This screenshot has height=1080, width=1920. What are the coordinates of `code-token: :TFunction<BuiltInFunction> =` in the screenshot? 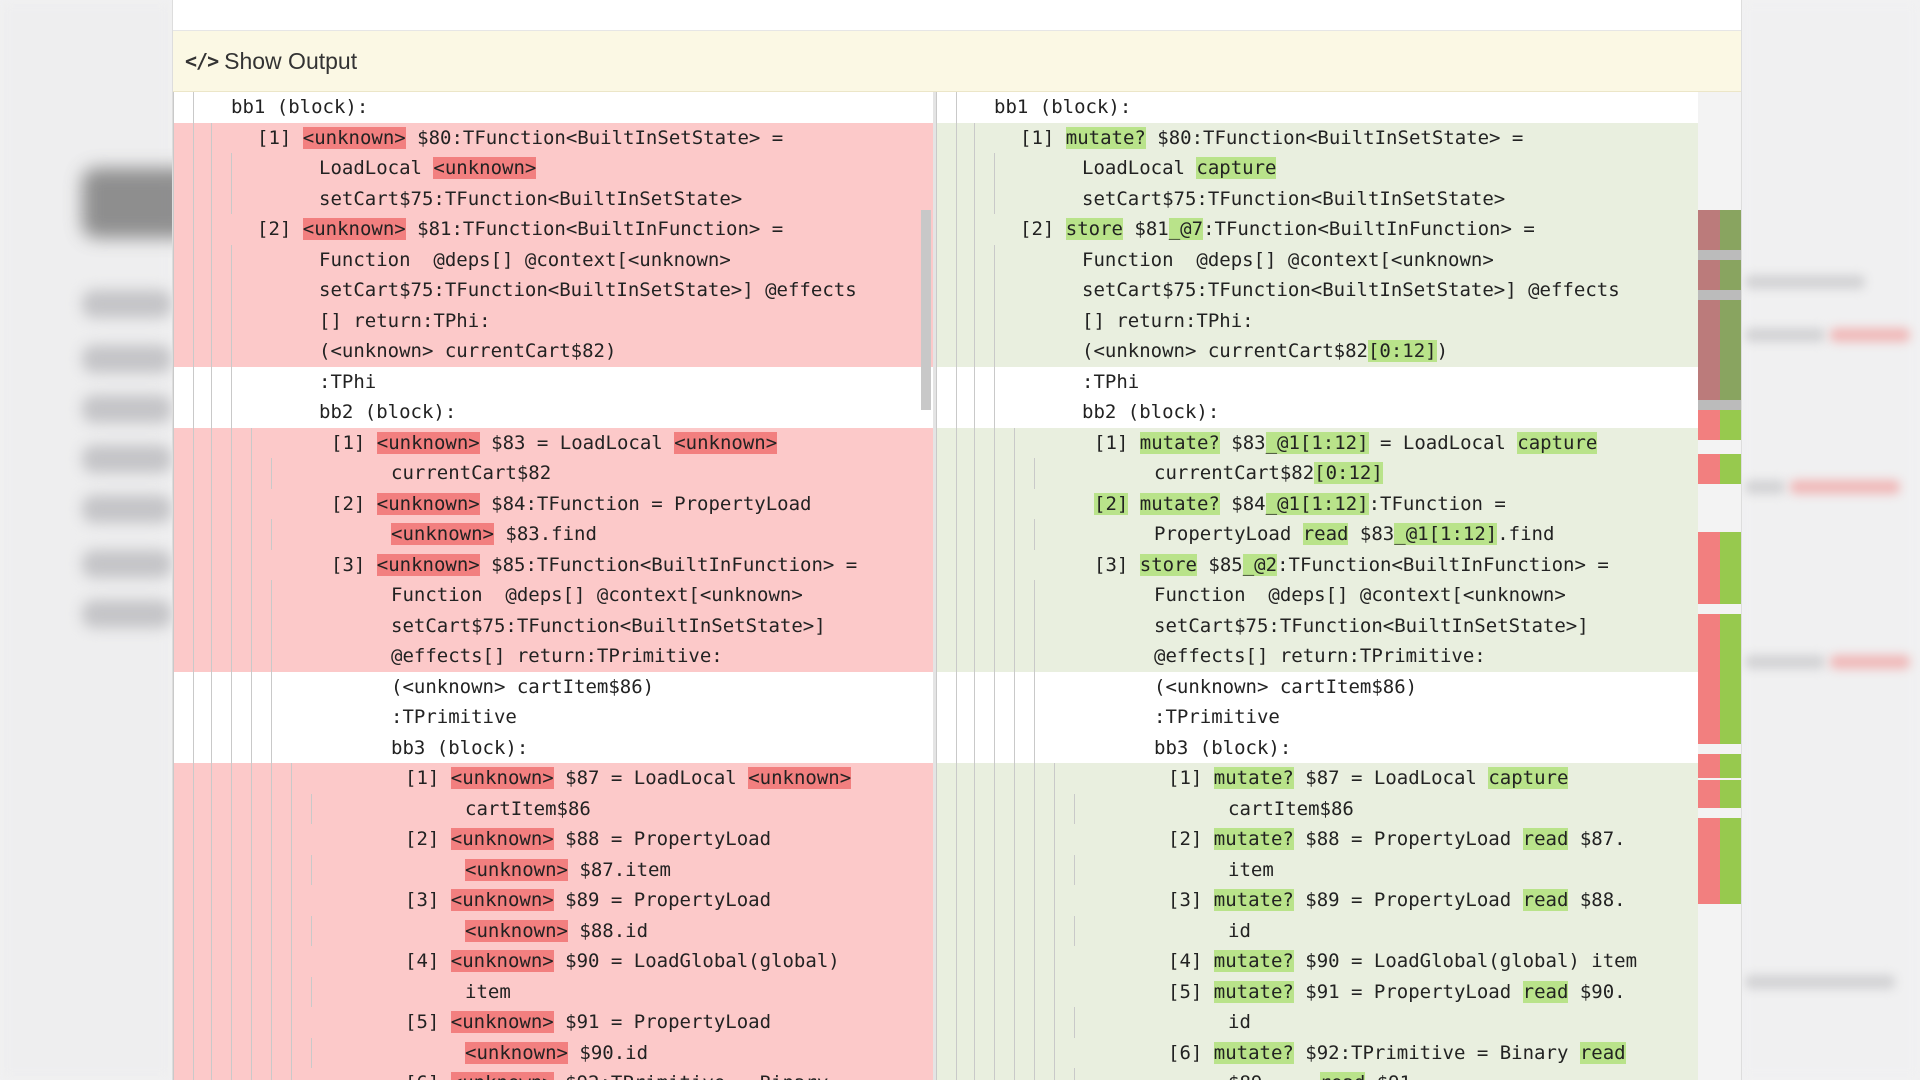 It's located at (1443, 564).